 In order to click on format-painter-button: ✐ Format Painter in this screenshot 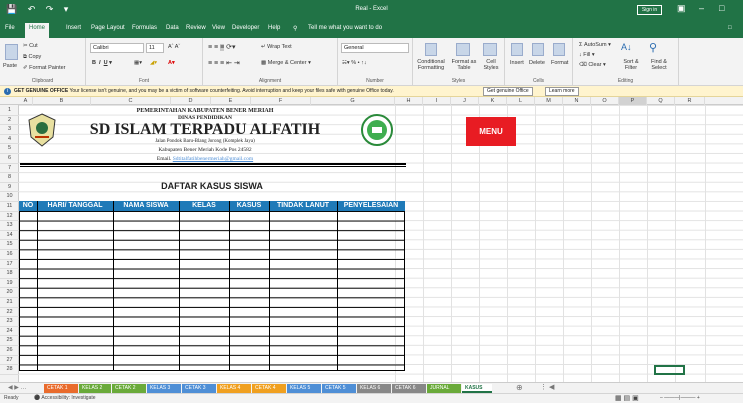, I will do `click(44, 68)`.